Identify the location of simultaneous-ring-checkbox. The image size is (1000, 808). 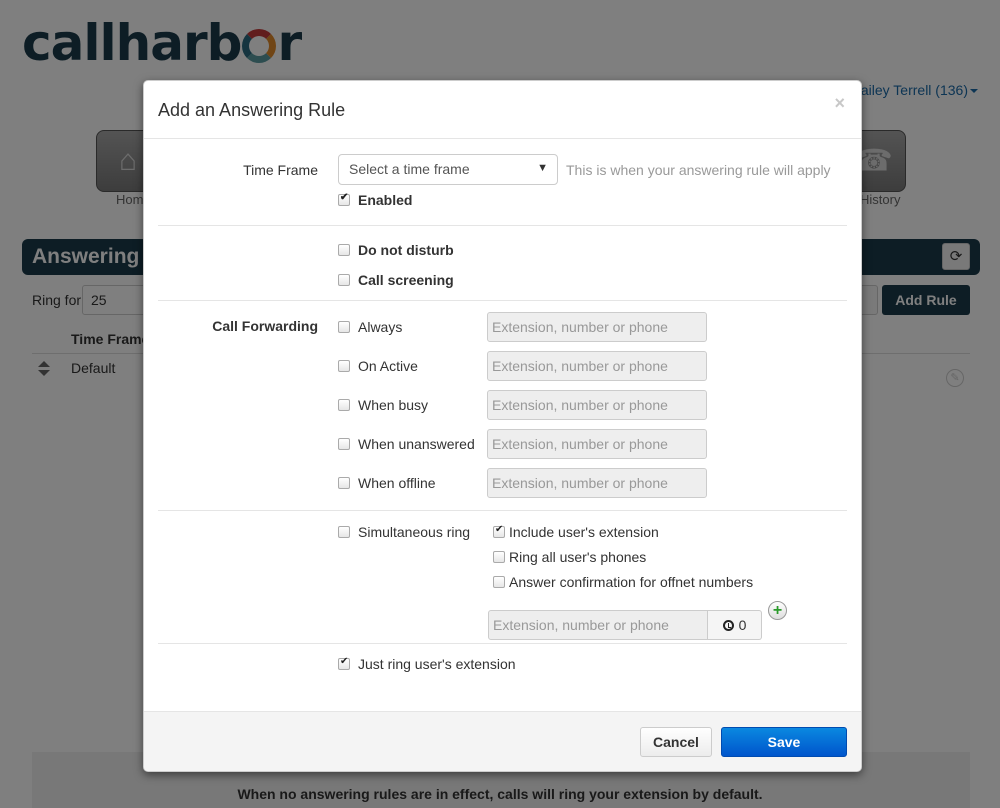
(344, 532).